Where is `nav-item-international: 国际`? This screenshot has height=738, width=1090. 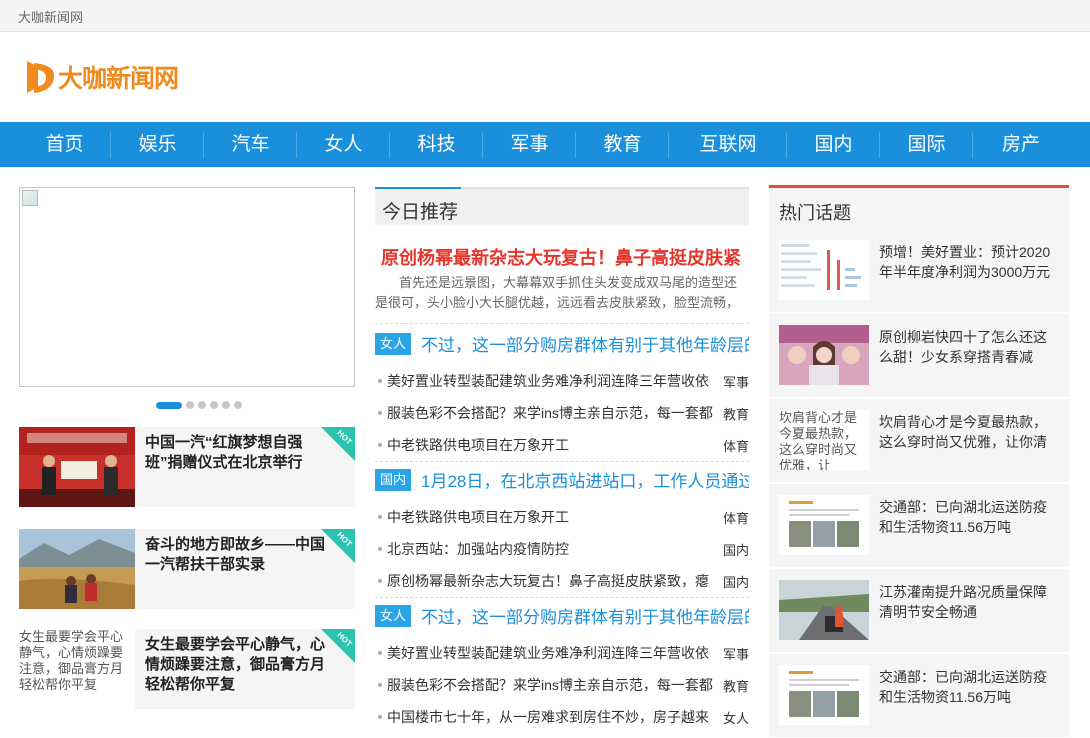
nav-item-international: 国际 is located at coordinates (926, 144).